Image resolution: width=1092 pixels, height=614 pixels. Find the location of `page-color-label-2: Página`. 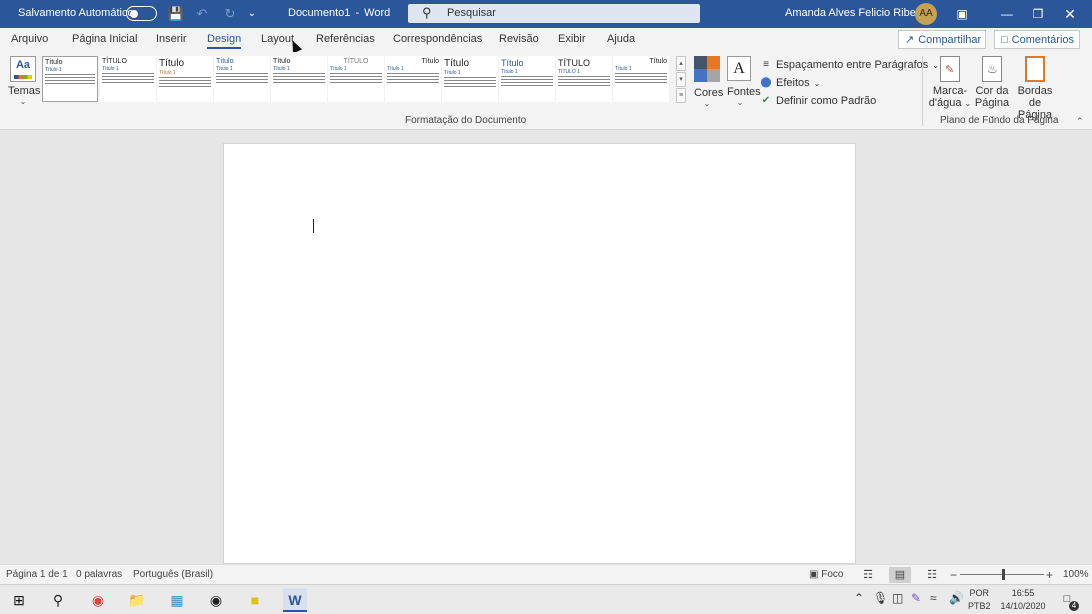

page-color-label-2: Página is located at coordinates (992, 103).